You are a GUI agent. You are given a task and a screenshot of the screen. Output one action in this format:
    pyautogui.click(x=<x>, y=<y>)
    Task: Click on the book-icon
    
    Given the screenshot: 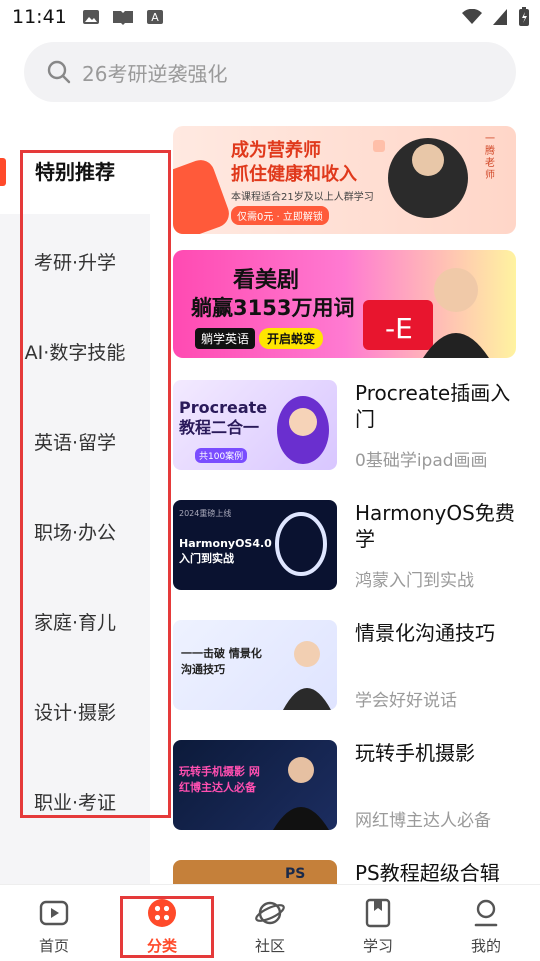 What is the action you would take?
    pyautogui.click(x=123, y=18)
    